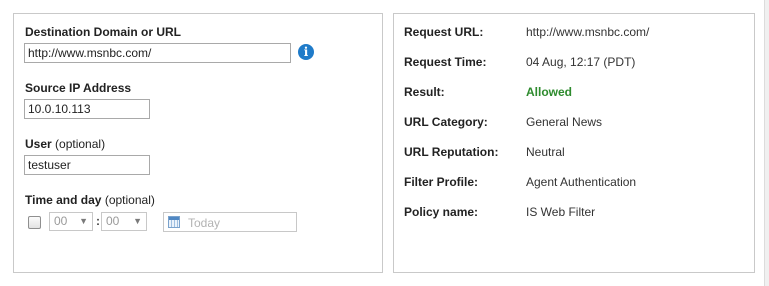 This screenshot has width=769, height=286. Describe the element at coordinates (444, 32) in the screenshot. I see `request-url-label: Request URL:` at that location.